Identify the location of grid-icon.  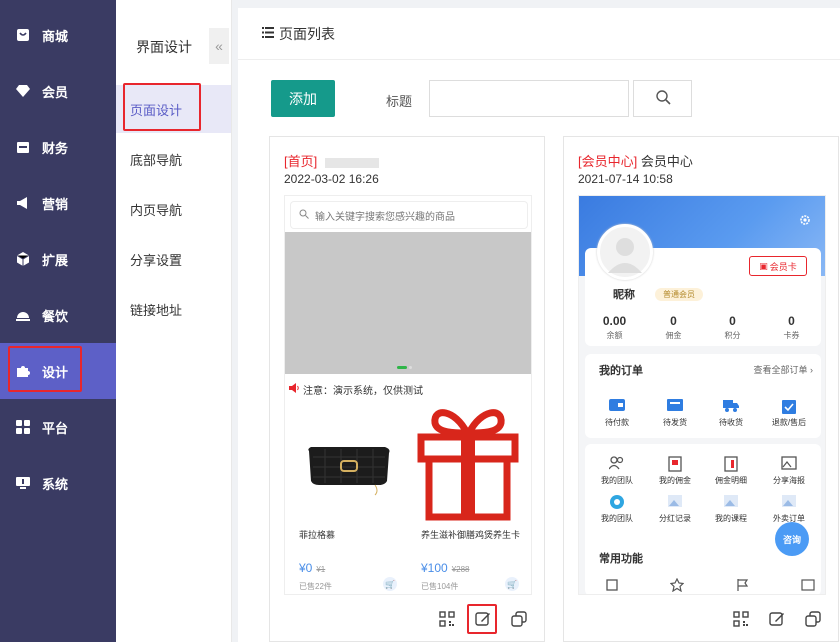
(23, 427).